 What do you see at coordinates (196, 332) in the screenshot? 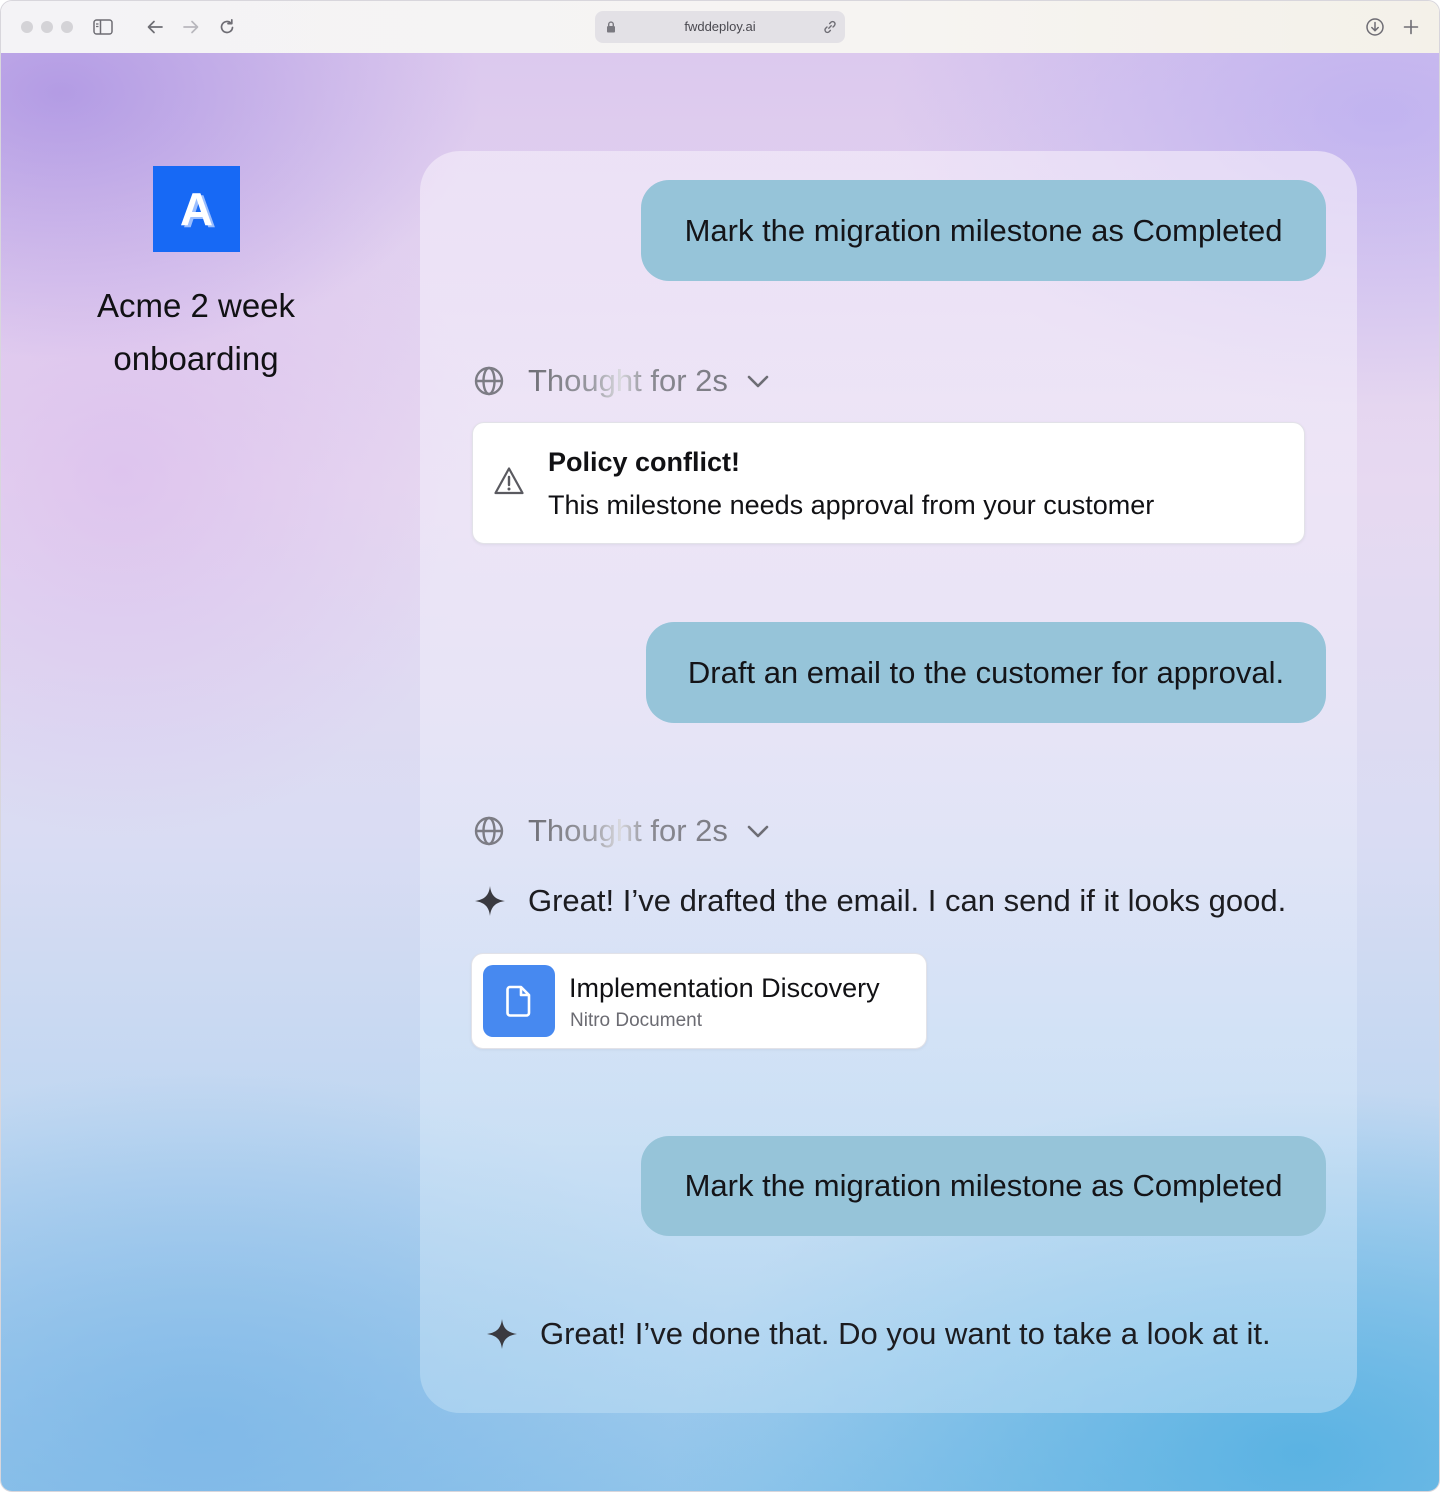
I see `project-title: Acme 2 week onboarding` at bounding box center [196, 332].